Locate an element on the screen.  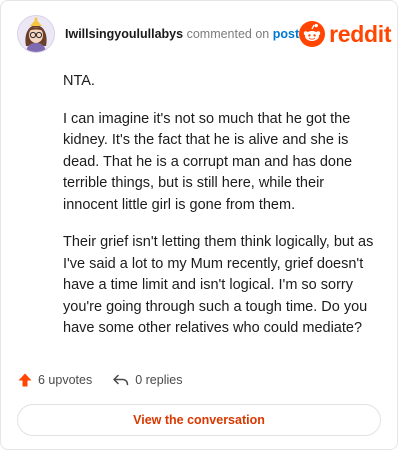
avatar-illustration-icon is located at coordinates (36, 34).